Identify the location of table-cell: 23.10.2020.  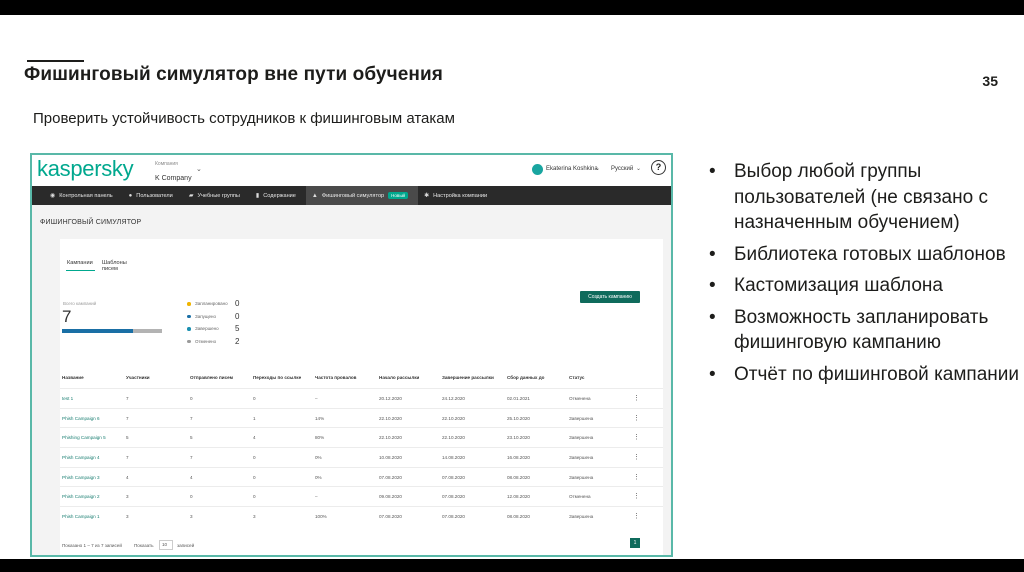
(518, 438).